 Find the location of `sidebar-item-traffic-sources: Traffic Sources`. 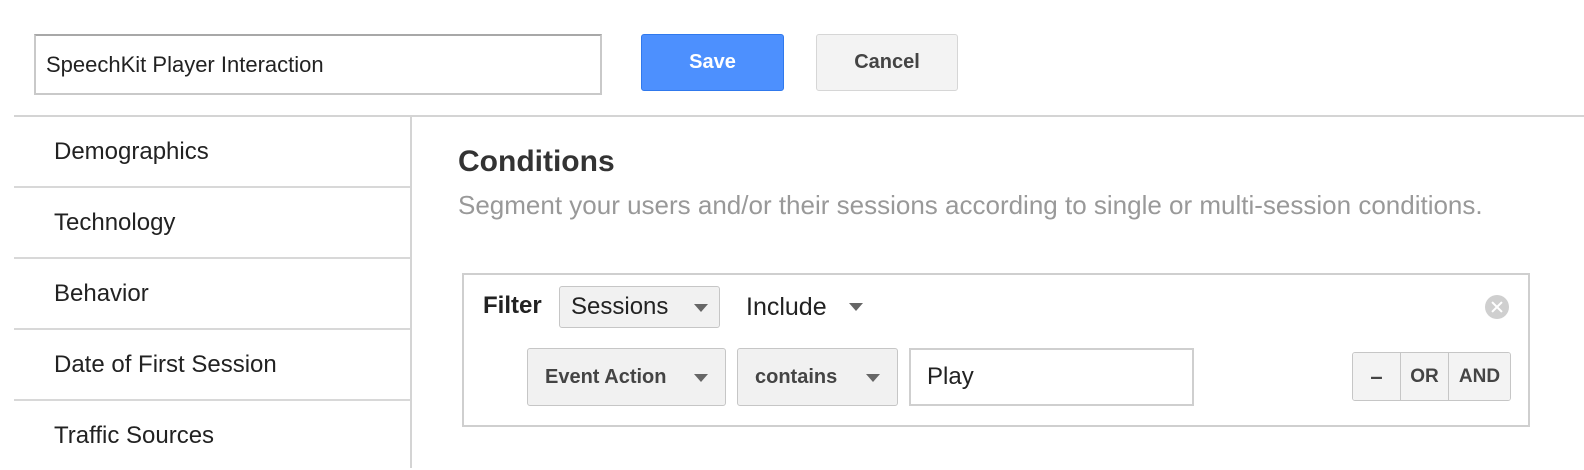

sidebar-item-traffic-sources: Traffic Sources is located at coordinates (212, 435).